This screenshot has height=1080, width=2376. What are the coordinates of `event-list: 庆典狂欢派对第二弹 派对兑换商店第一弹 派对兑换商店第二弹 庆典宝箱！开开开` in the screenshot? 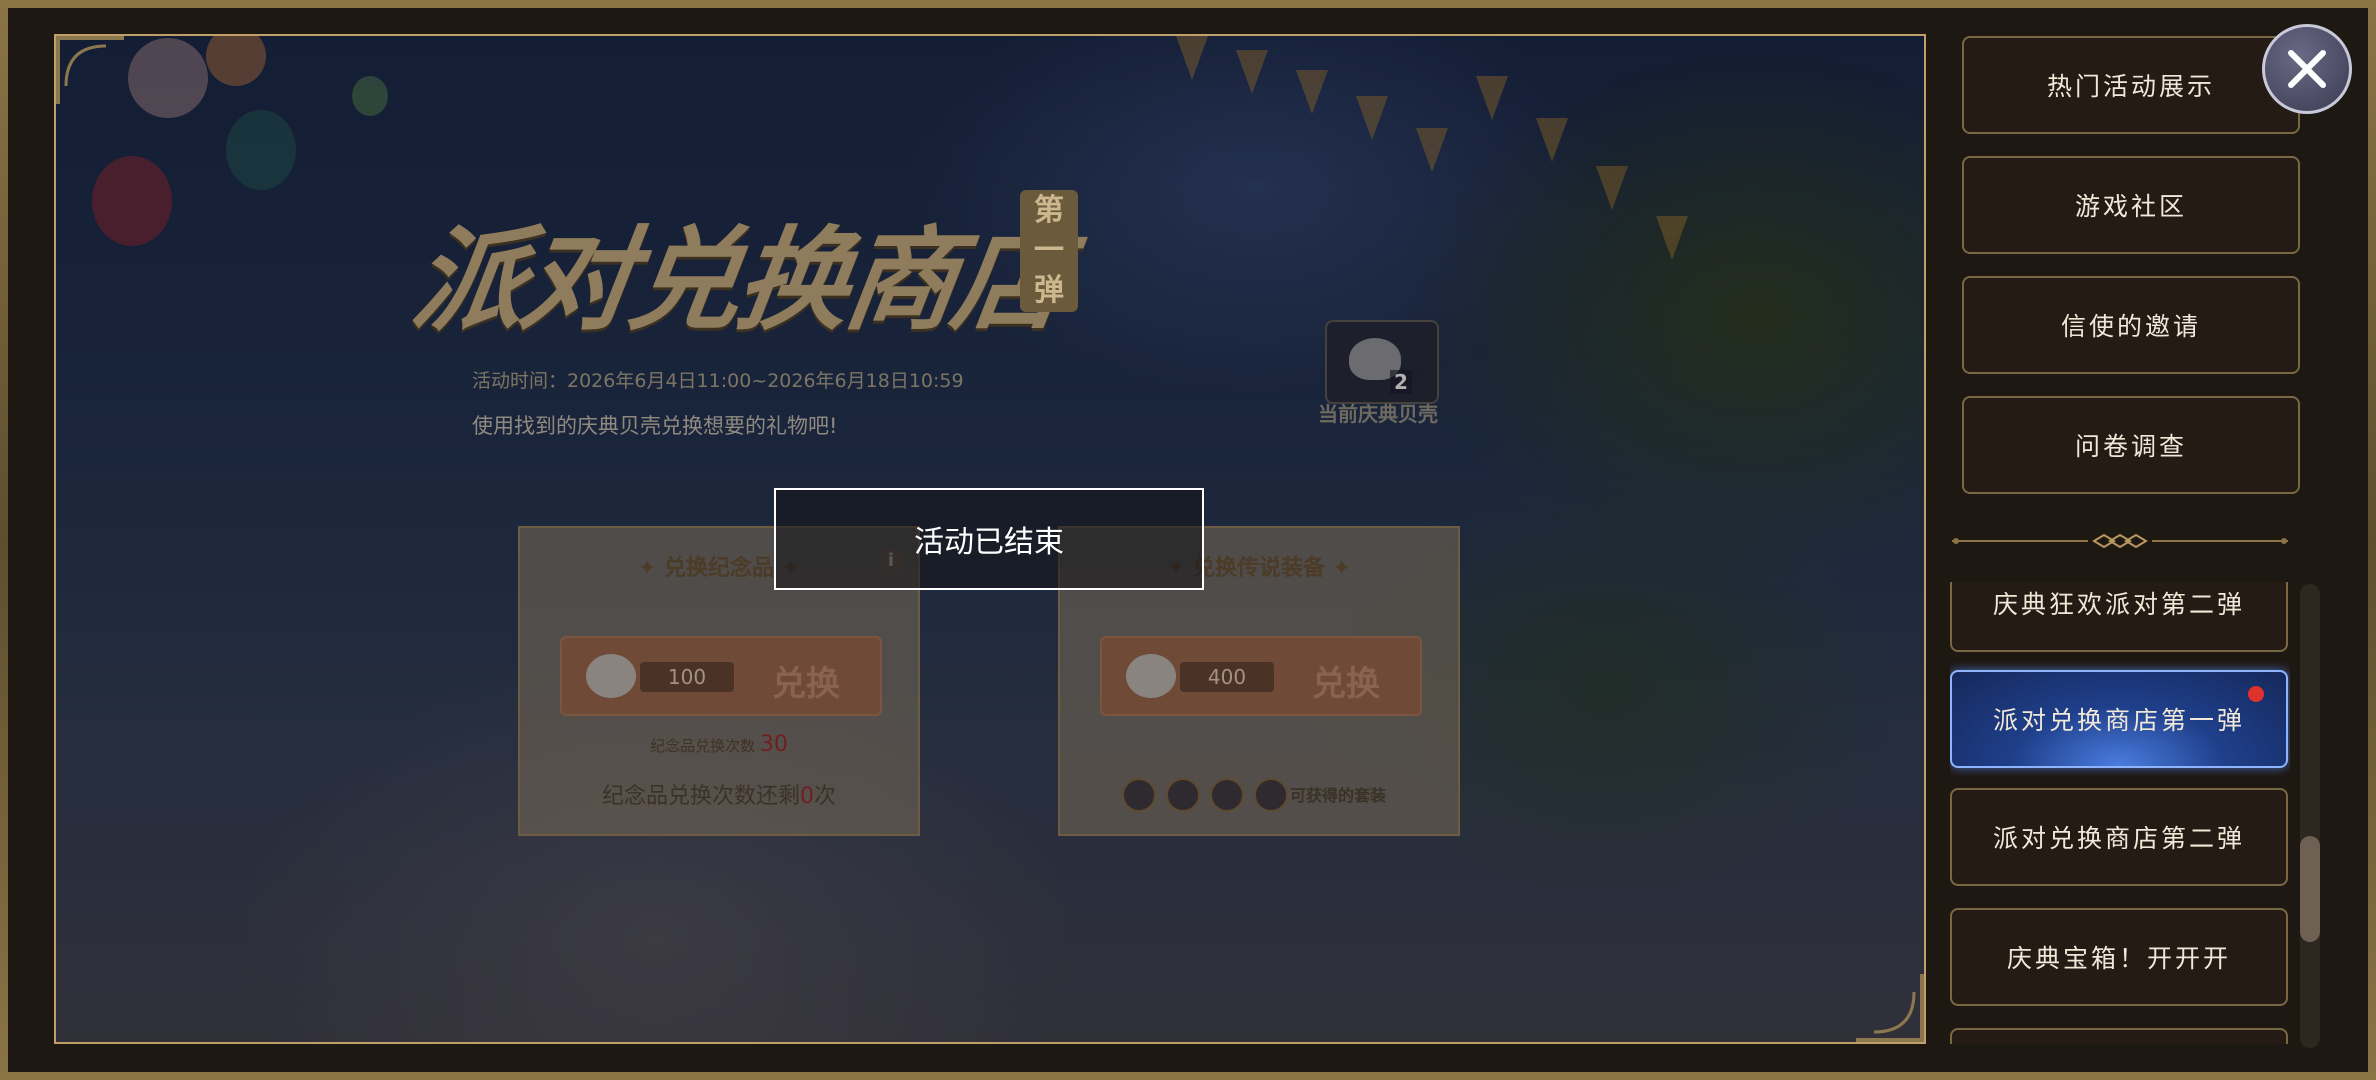 It's located at (2120, 813).